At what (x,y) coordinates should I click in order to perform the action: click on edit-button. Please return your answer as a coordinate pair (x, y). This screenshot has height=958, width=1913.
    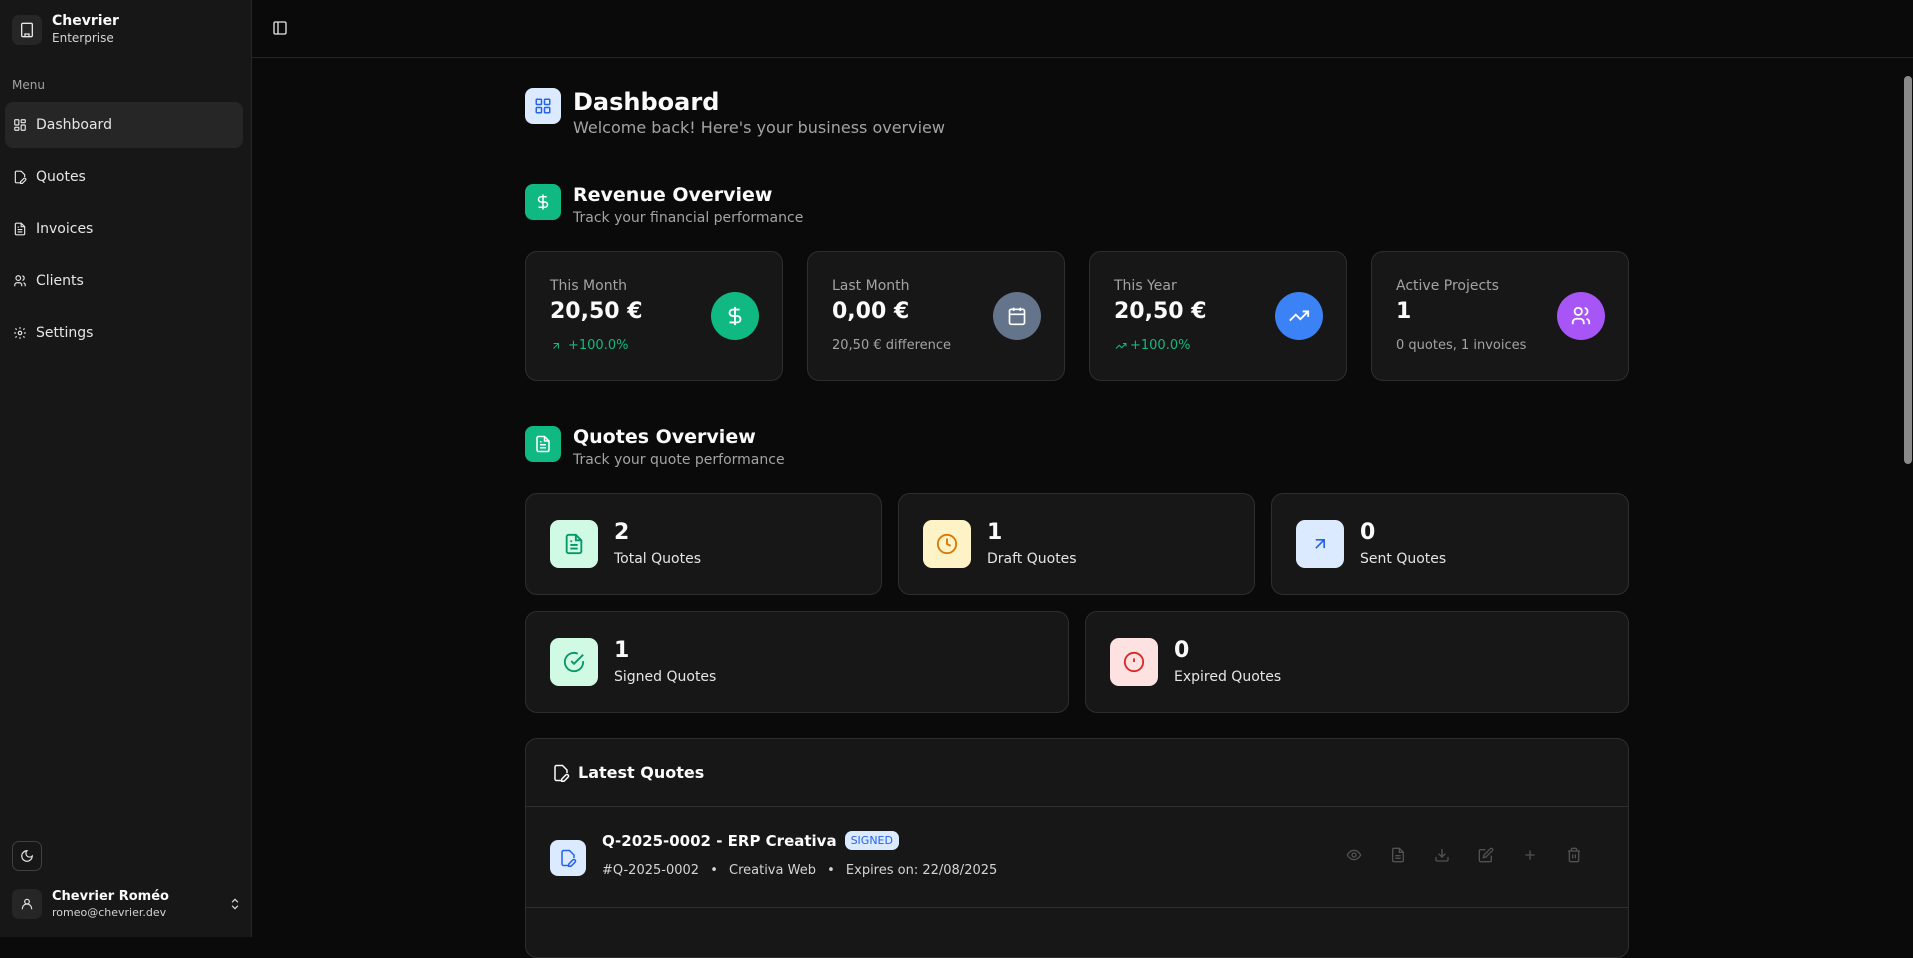
    Looking at the image, I should click on (1486, 855).